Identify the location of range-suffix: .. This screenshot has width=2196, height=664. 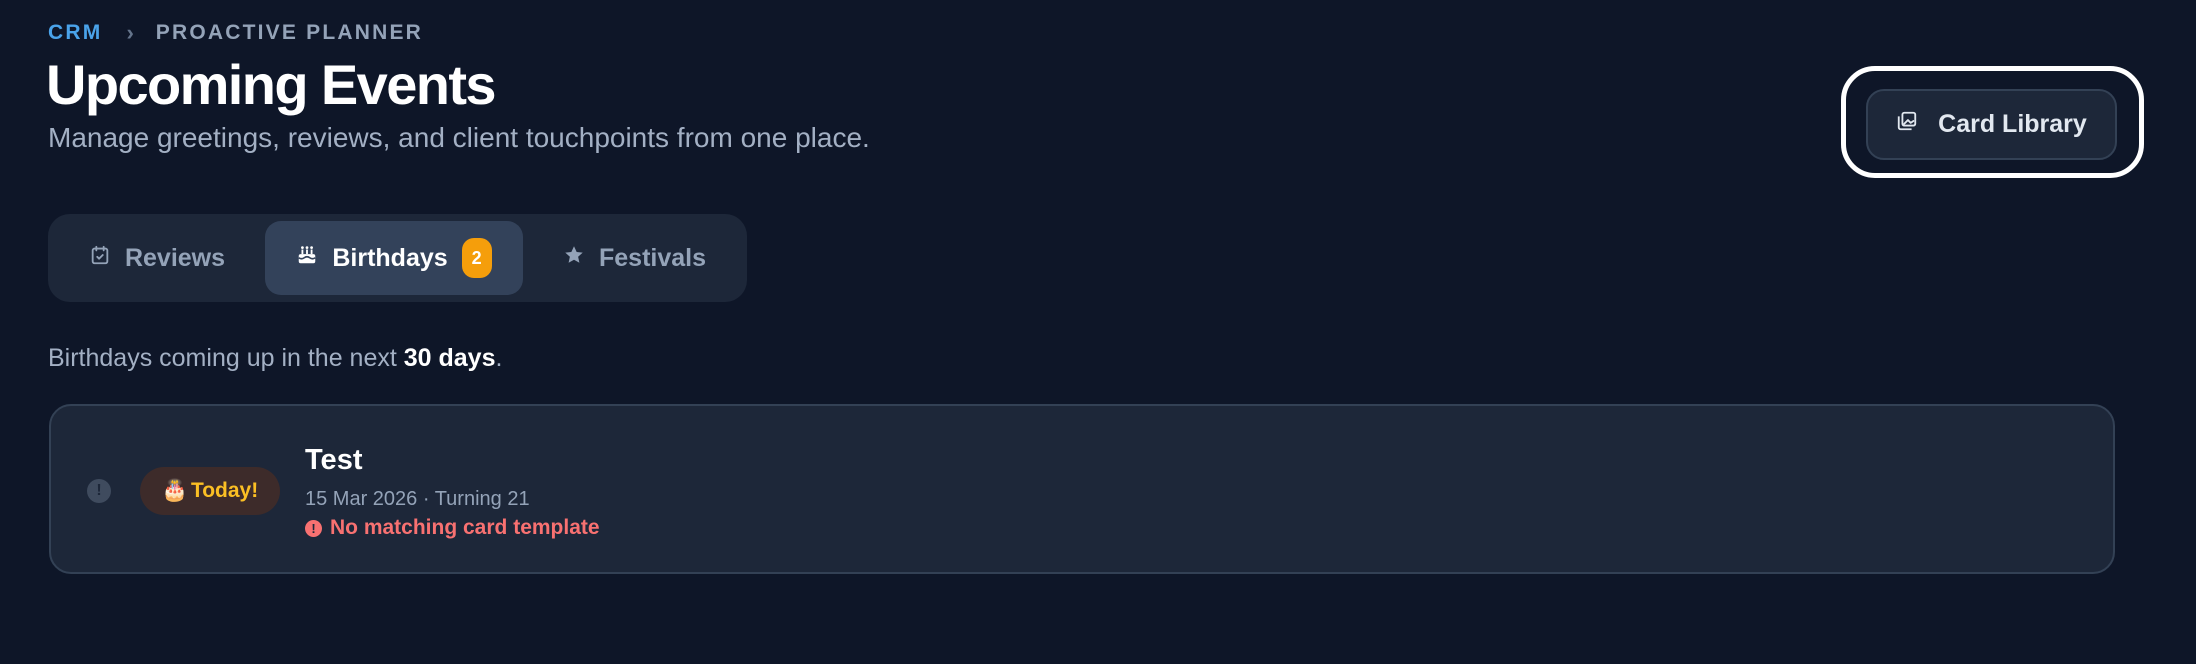
(499, 358).